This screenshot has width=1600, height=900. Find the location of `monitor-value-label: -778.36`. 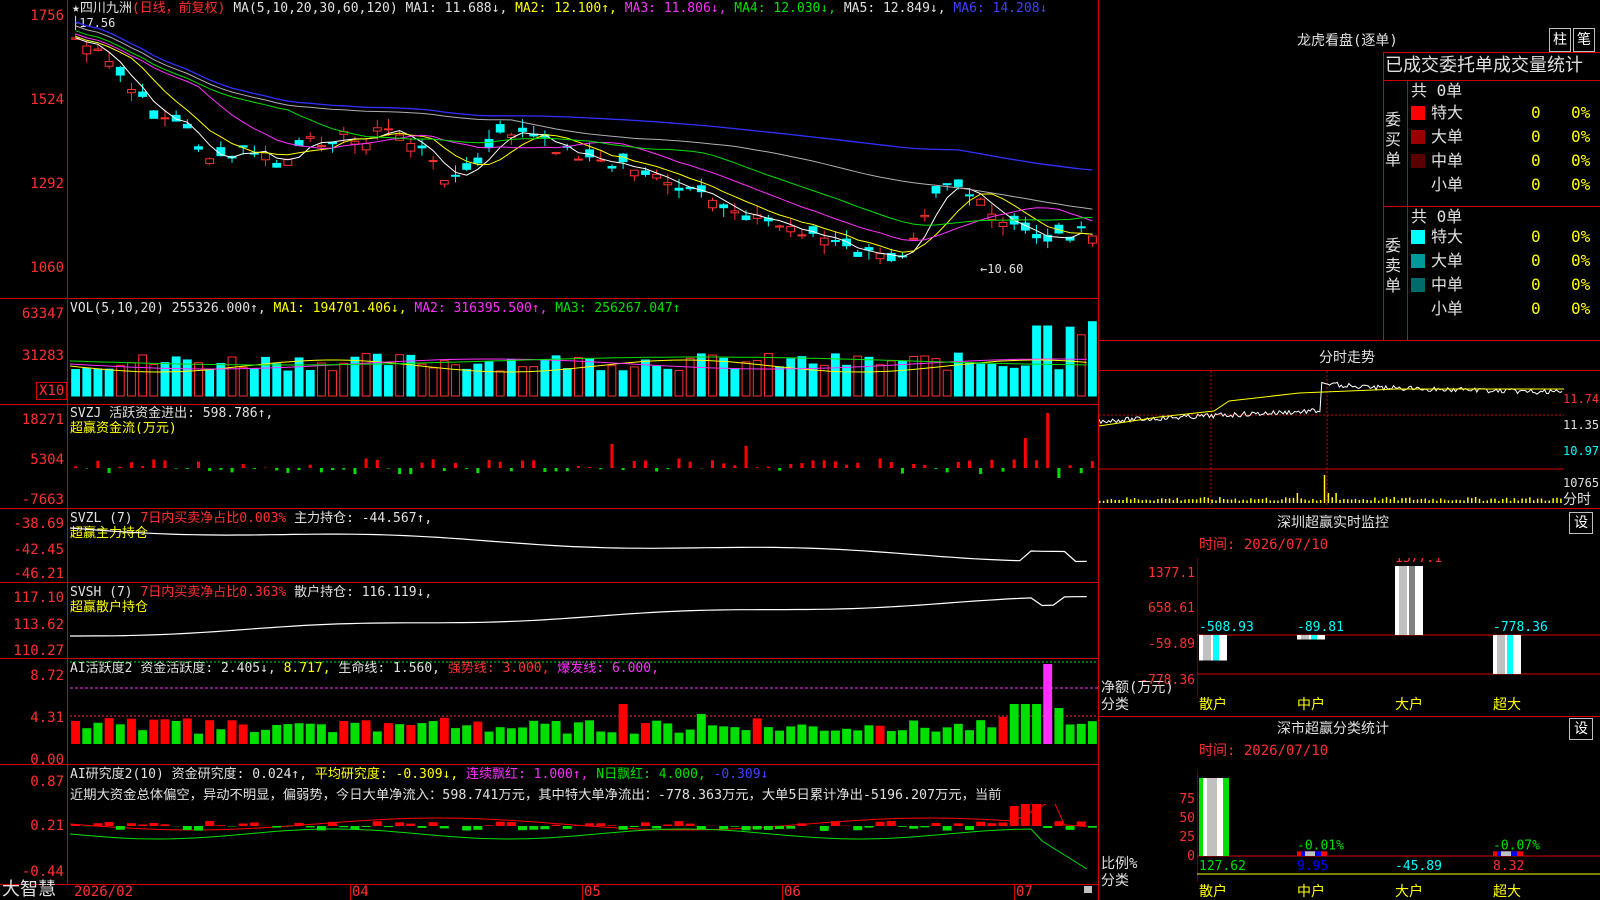

monitor-value-label: -778.36 is located at coordinates (1520, 627).